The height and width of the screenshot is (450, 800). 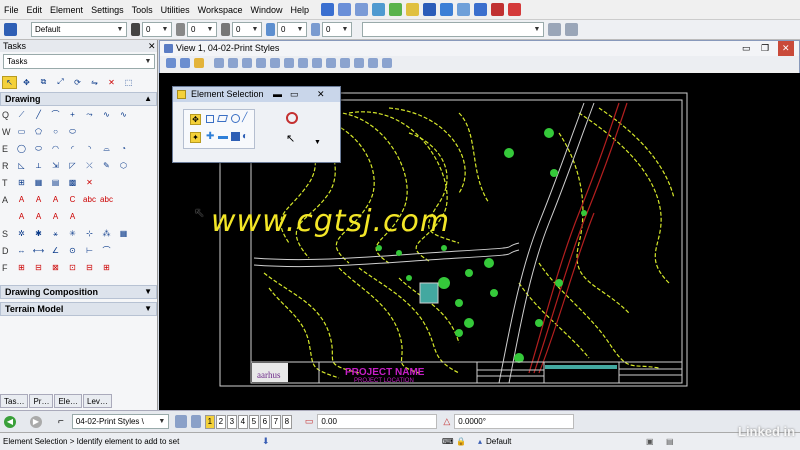 I want to click on level-combo: Default ▼, so click(x=79, y=29).